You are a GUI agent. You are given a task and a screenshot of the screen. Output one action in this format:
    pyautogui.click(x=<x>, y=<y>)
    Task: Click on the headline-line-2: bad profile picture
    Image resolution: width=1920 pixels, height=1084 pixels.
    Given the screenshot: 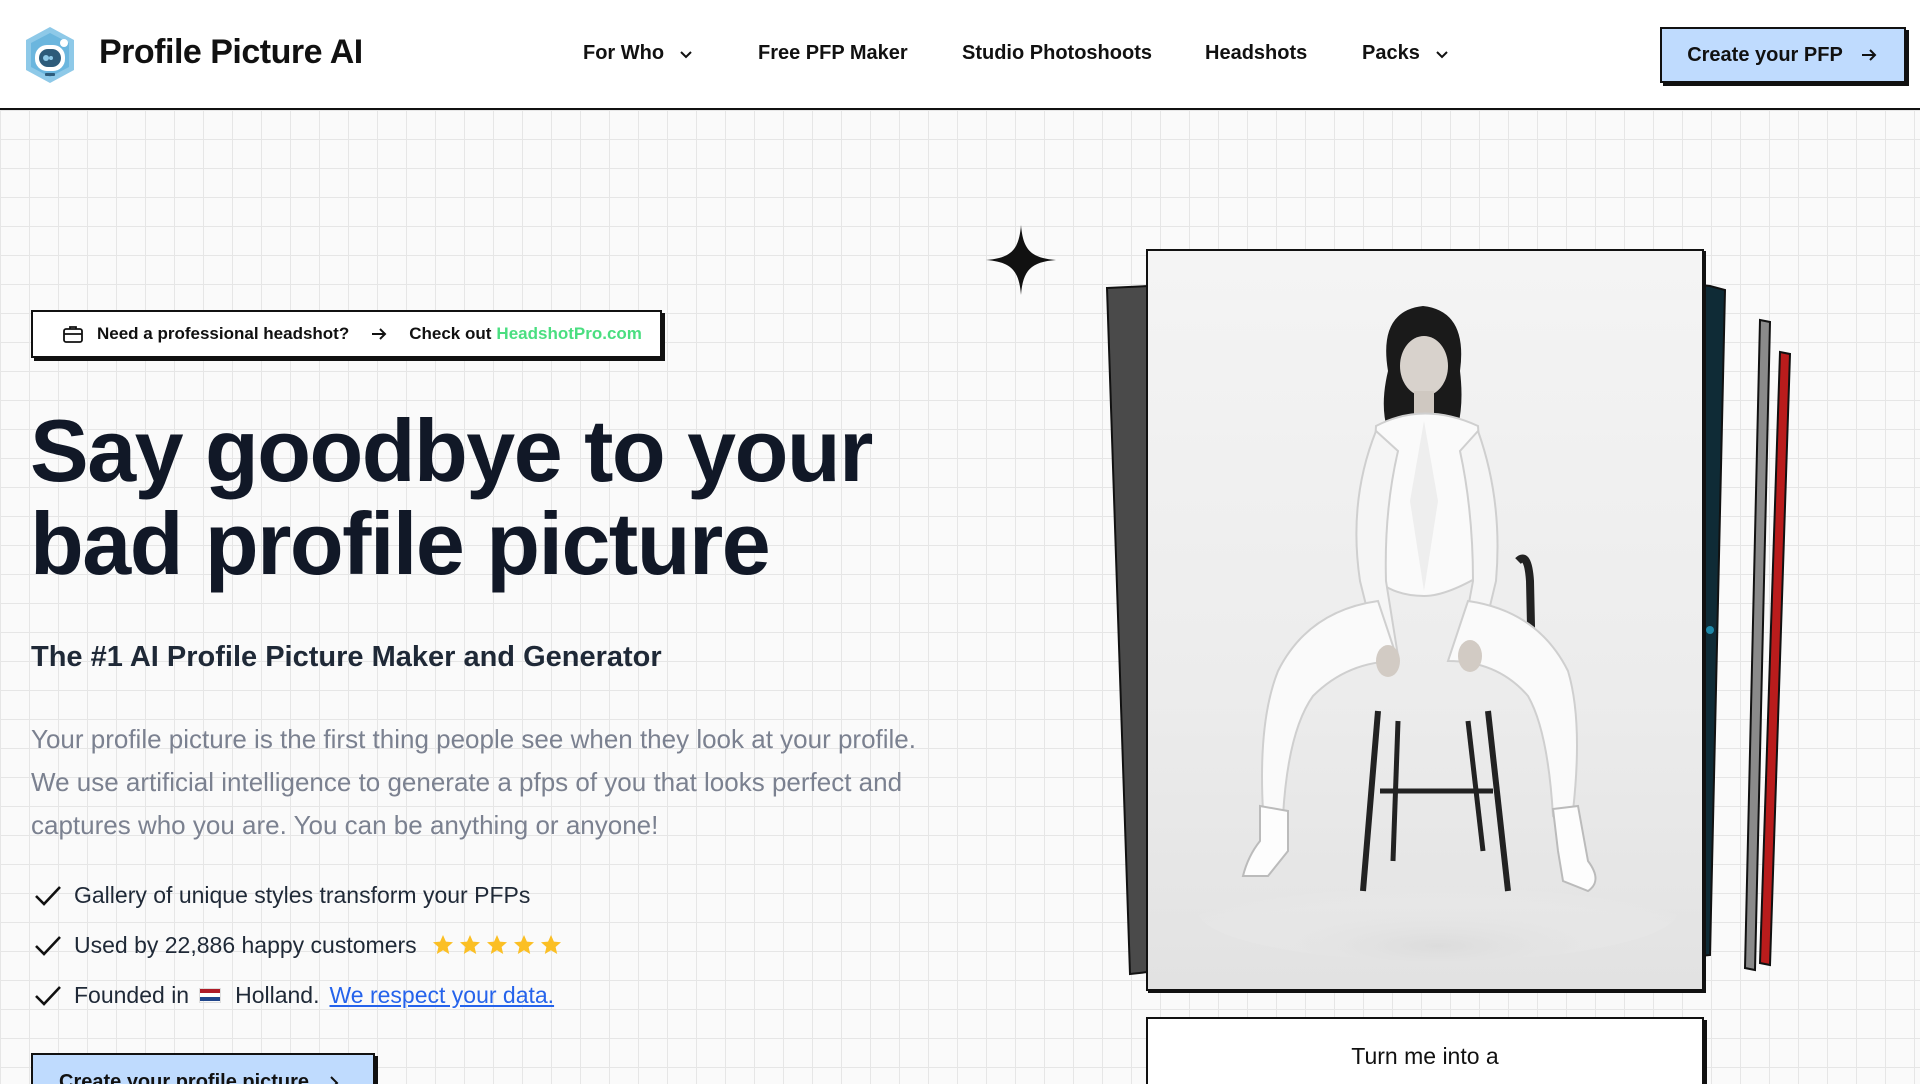 What is the action you would take?
    pyautogui.click(x=400, y=543)
    